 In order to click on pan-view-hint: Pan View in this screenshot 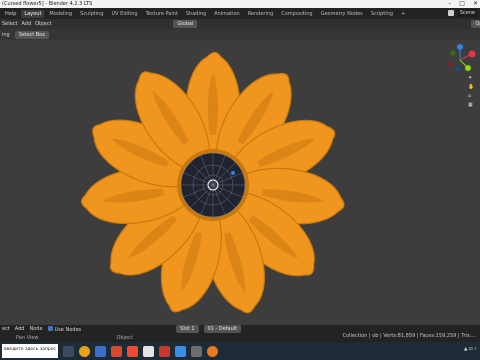, I will do `click(27, 337)`.